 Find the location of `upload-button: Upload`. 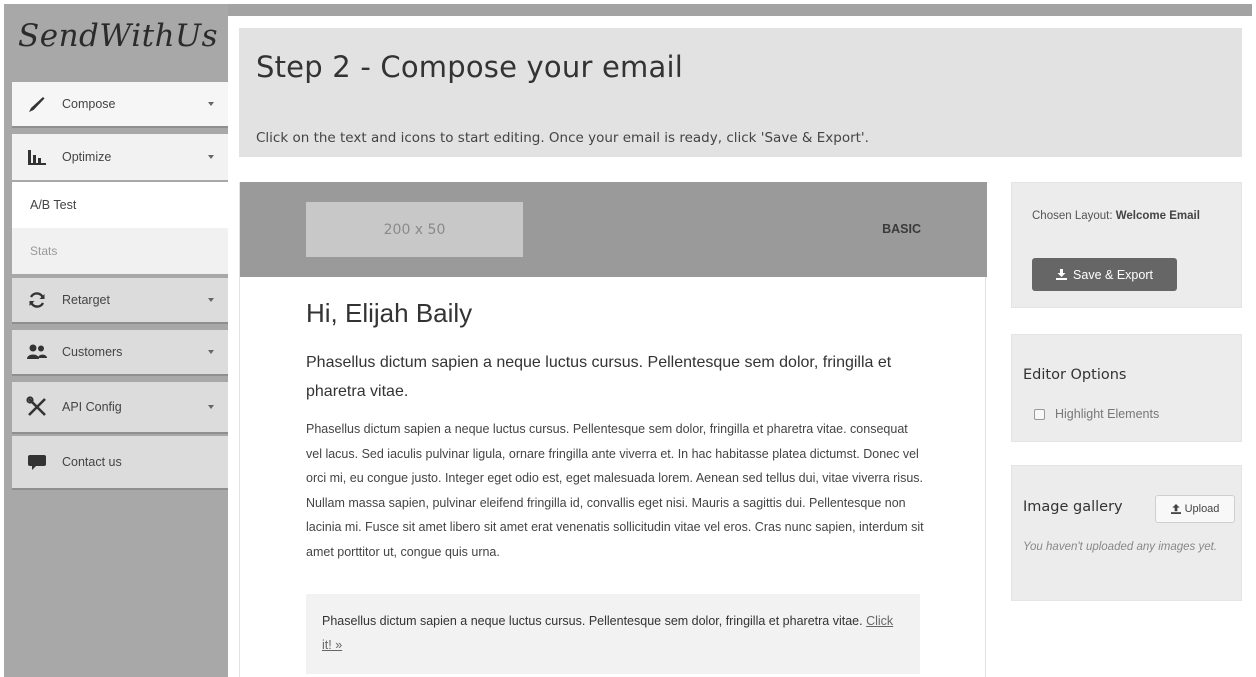

upload-button: Upload is located at coordinates (1195, 509).